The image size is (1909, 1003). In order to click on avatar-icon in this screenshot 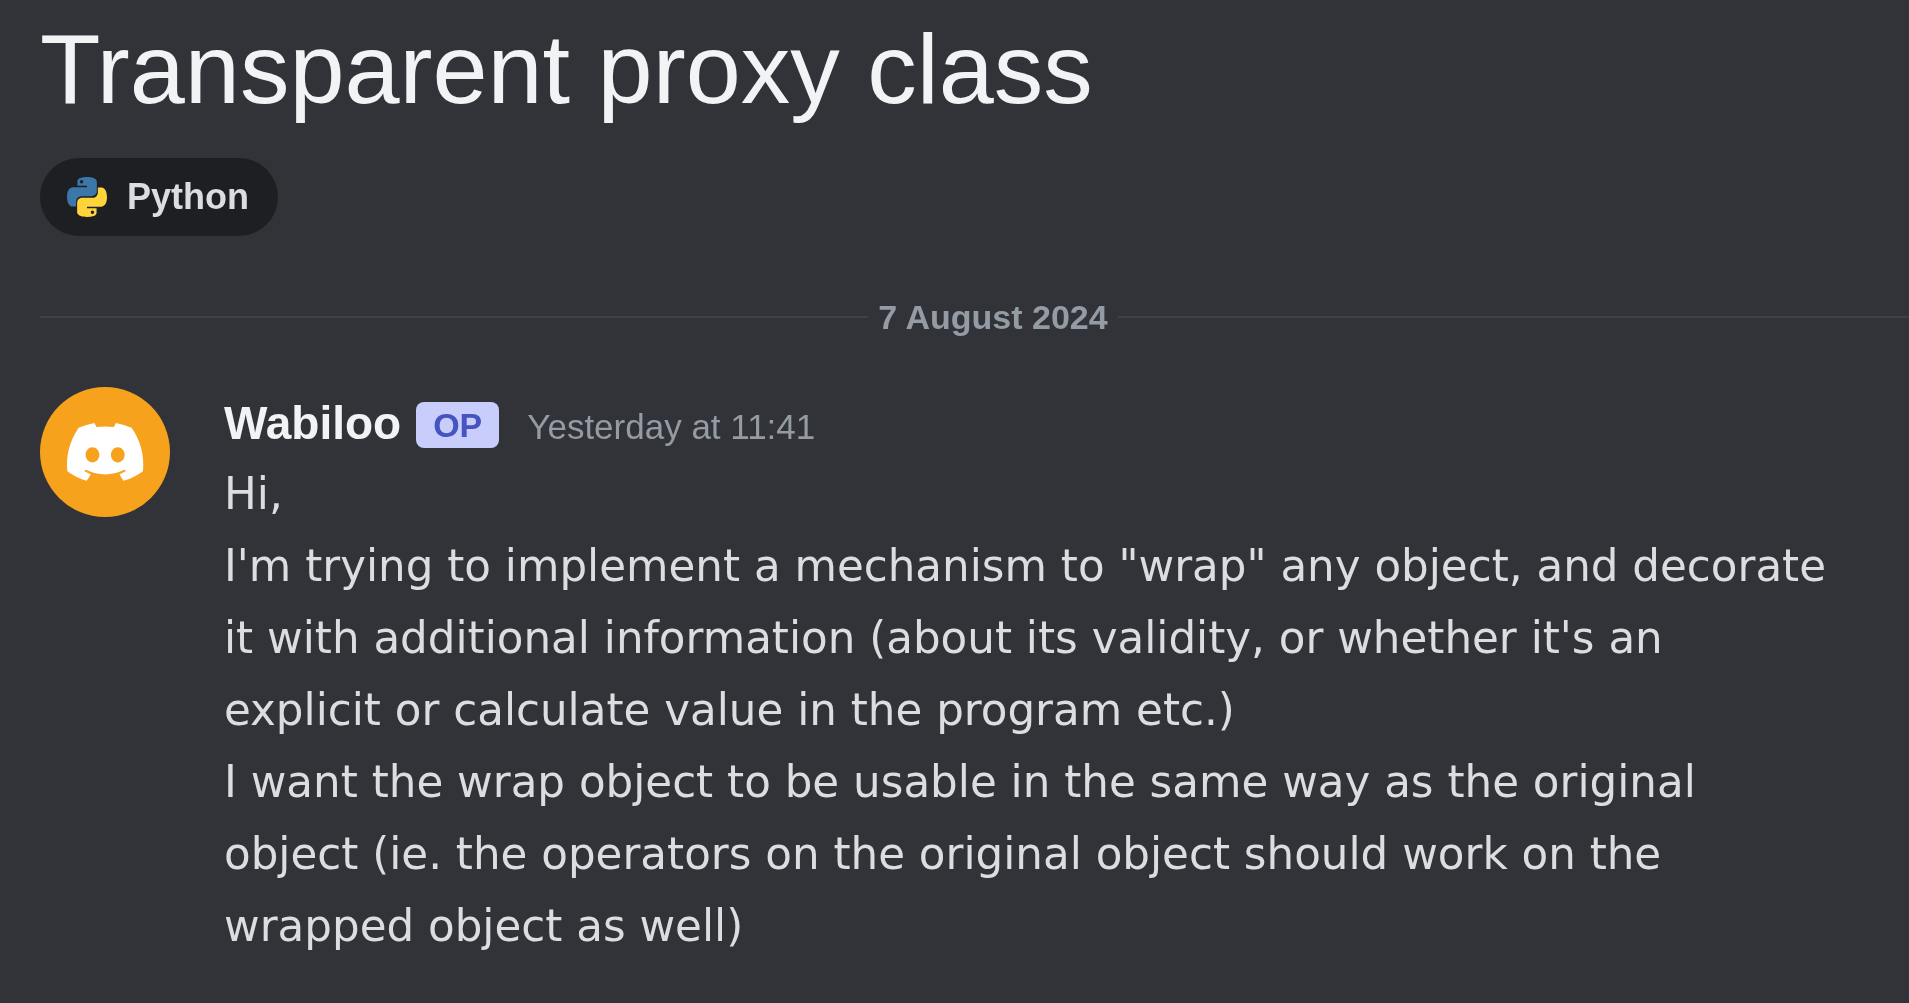, I will do `click(105, 452)`.